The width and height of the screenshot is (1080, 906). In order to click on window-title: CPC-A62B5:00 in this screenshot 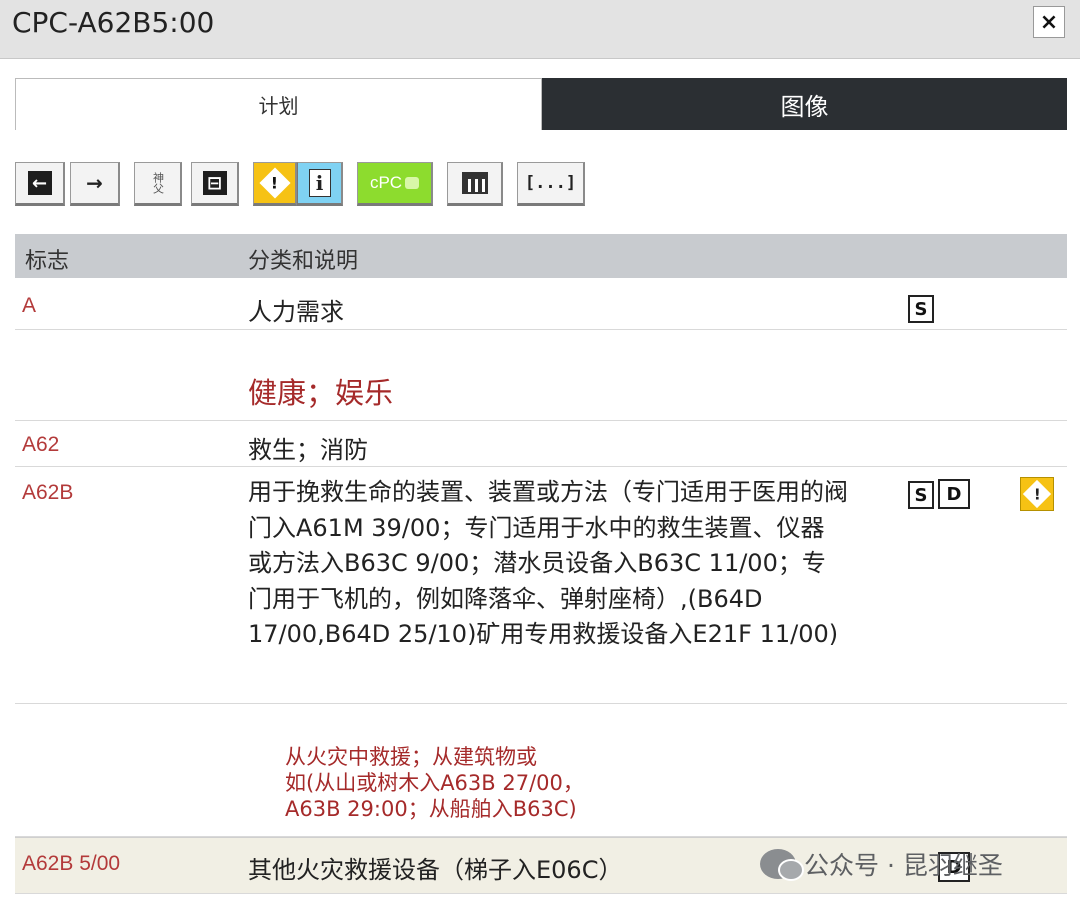, I will do `click(113, 22)`.